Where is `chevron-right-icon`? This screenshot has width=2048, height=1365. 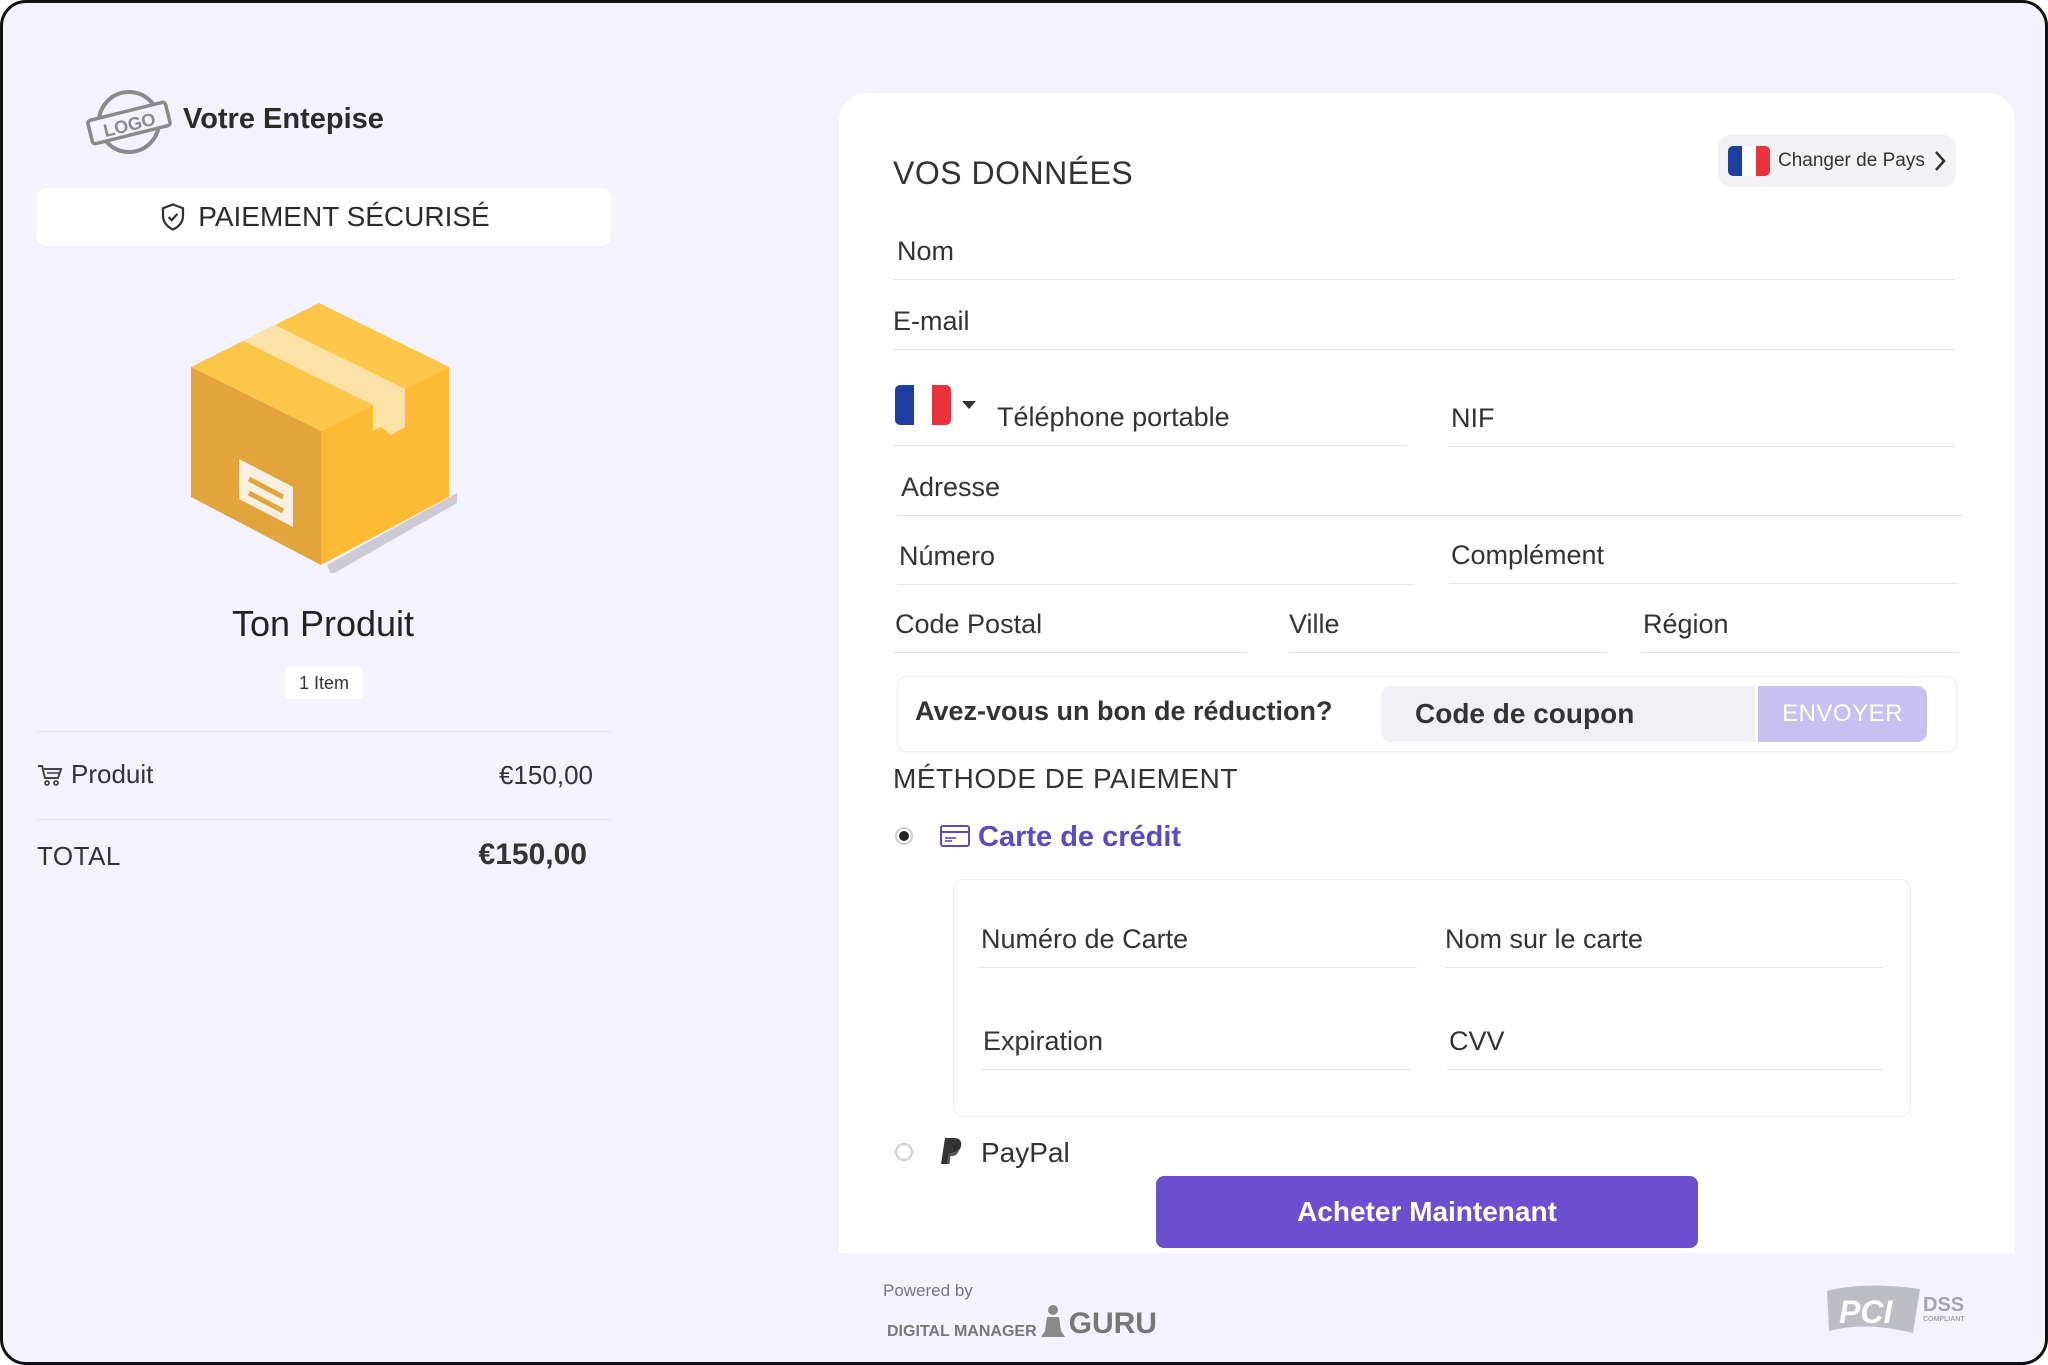 chevron-right-icon is located at coordinates (1940, 161).